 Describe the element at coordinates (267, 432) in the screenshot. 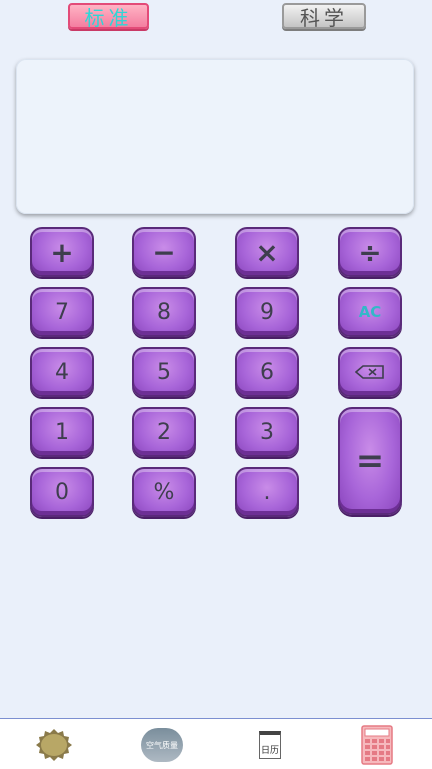

I see `digit-3-key: 3` at that location.